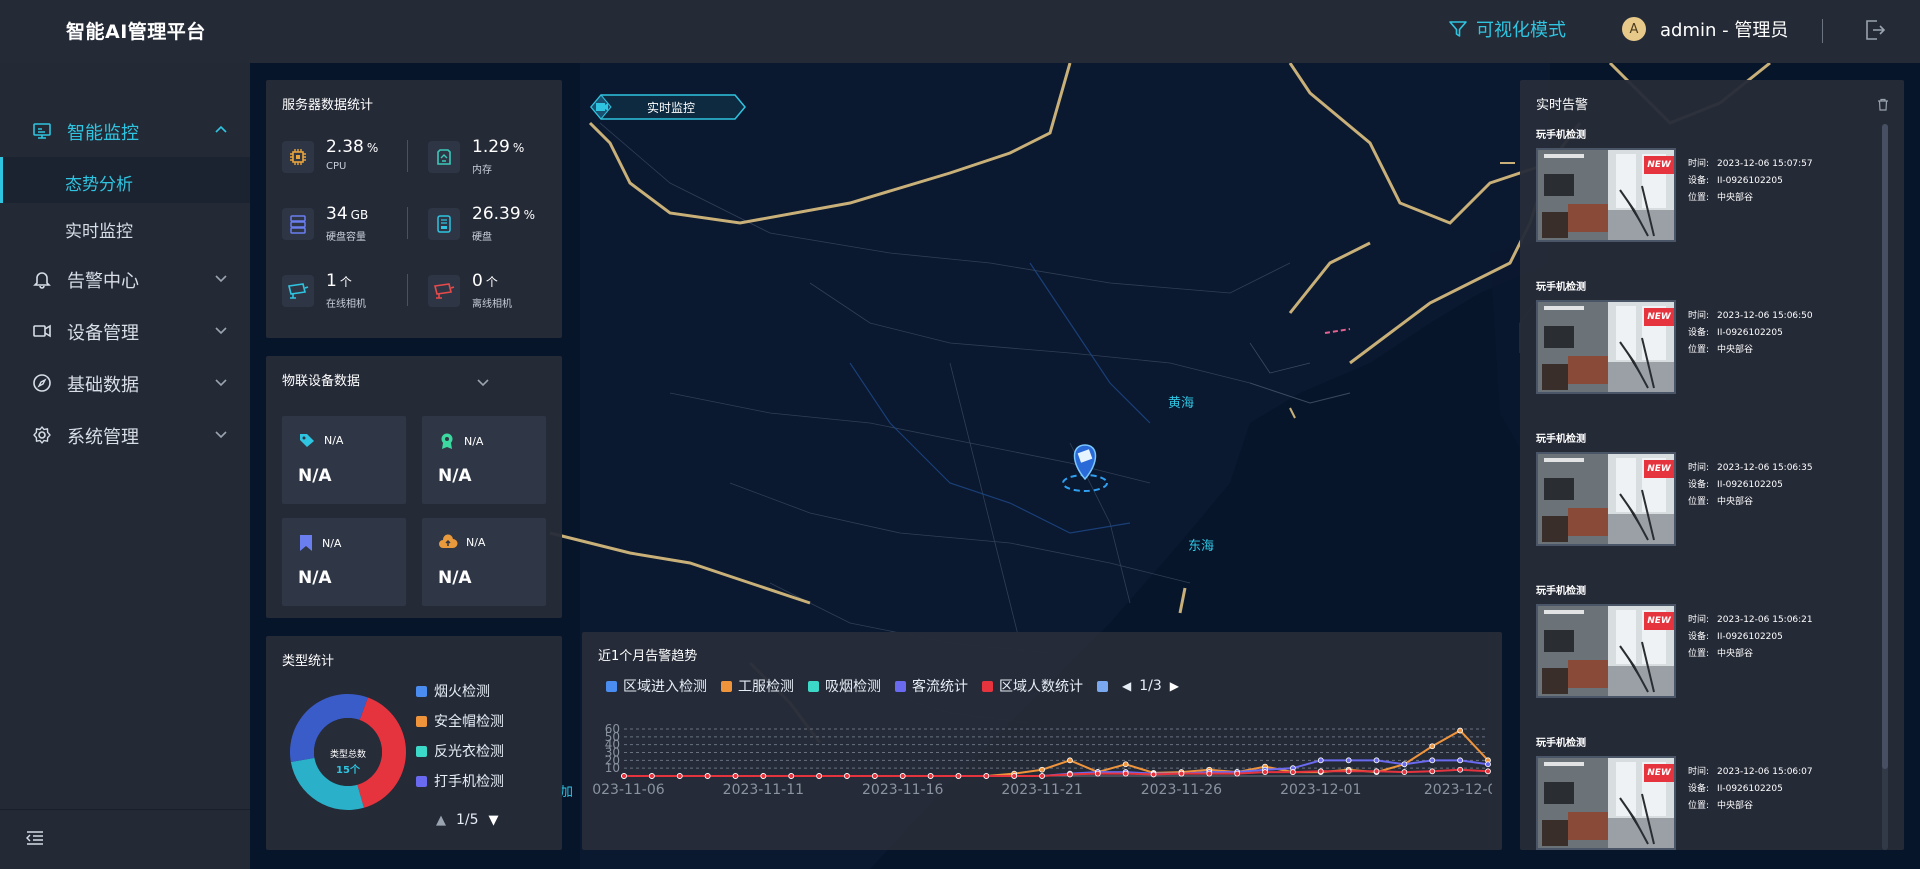 This screenshot has width=1920, height=869. What do you see at coordinates (460, 781) in the screenshot?
I see `type-legend-item: 打手机检测` at bounding box center [460, 781].